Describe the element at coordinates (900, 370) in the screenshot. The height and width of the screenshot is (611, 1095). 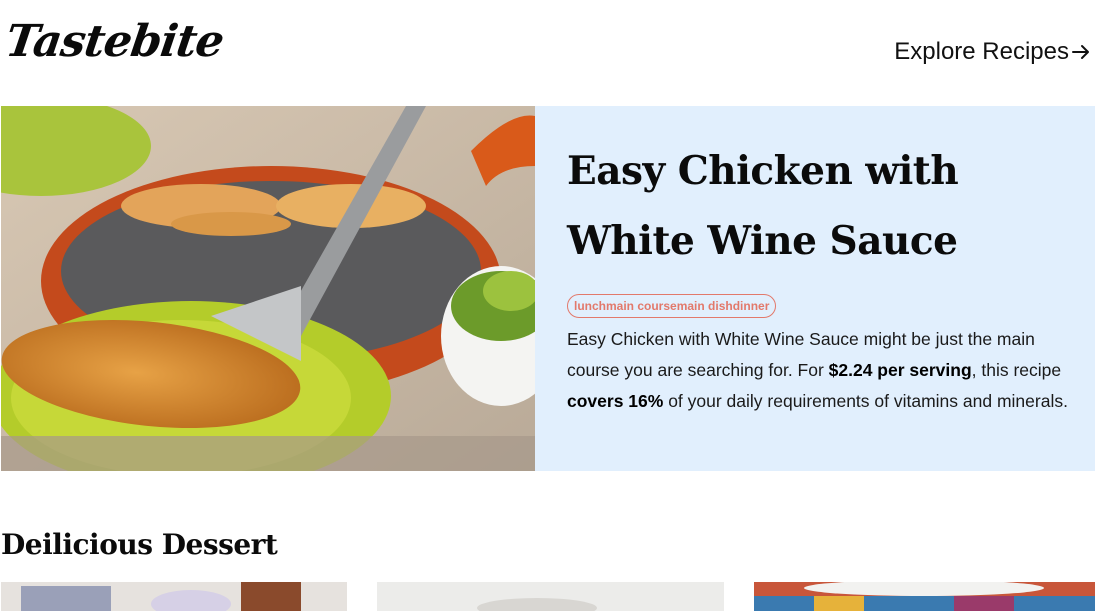
I see `summary-price: $2.24 per serving` at that location.